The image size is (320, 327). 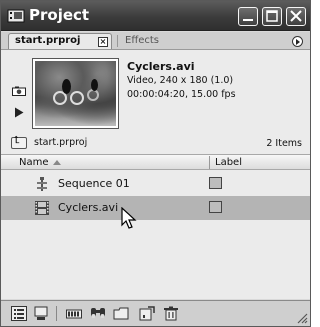 I want to click on project-app-icon, so click(x=16, y=16).